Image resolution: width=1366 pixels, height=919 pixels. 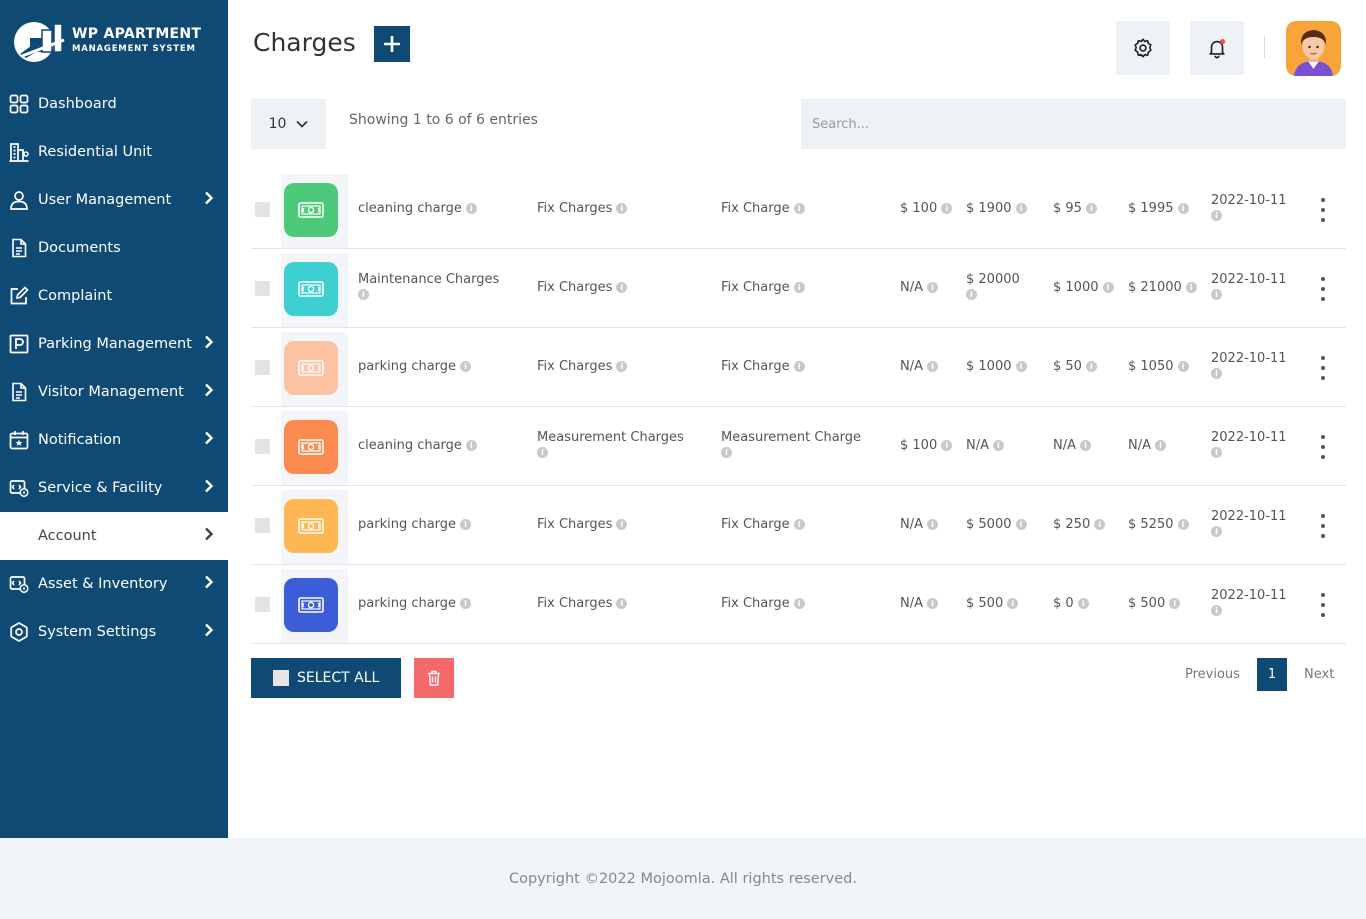 I want to click on charge-amount-2: $ 1000 i, so click(x=996, y=367).